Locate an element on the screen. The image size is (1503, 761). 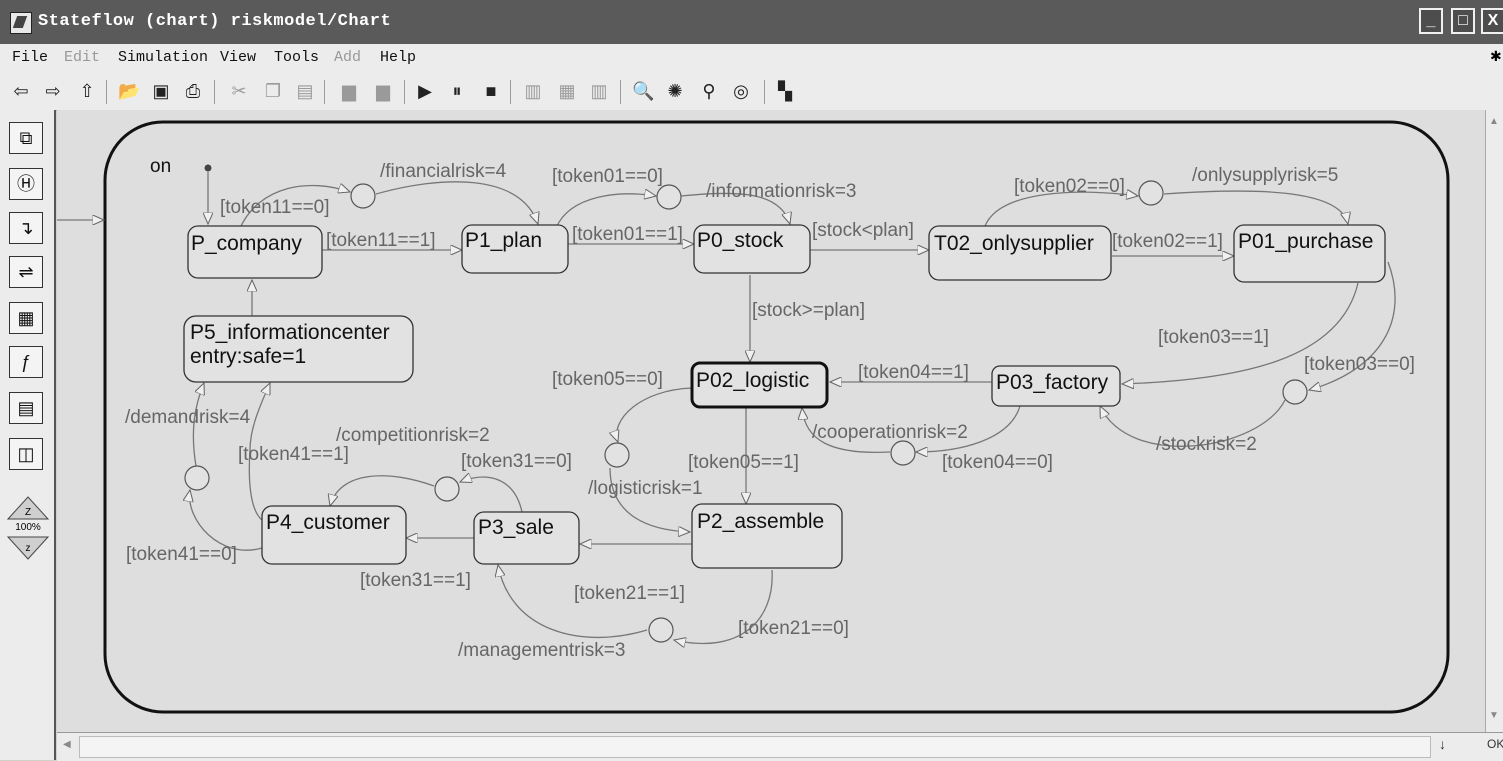
state-t02-onlysupplier: T02_onlysupplier is located at coordinates (1020, 253).